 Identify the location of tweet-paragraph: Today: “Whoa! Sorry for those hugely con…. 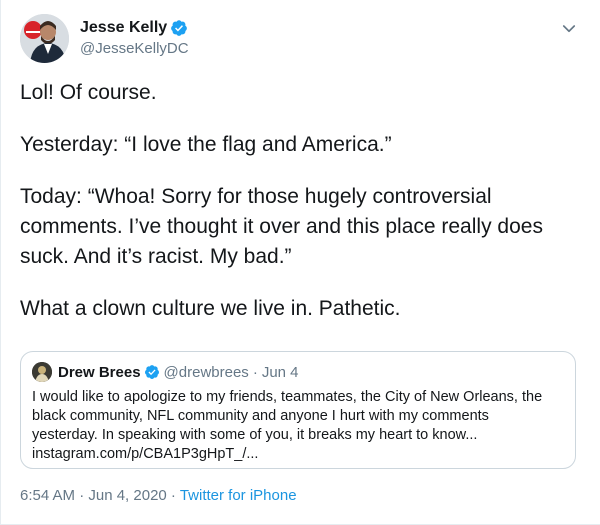
(281, 226).